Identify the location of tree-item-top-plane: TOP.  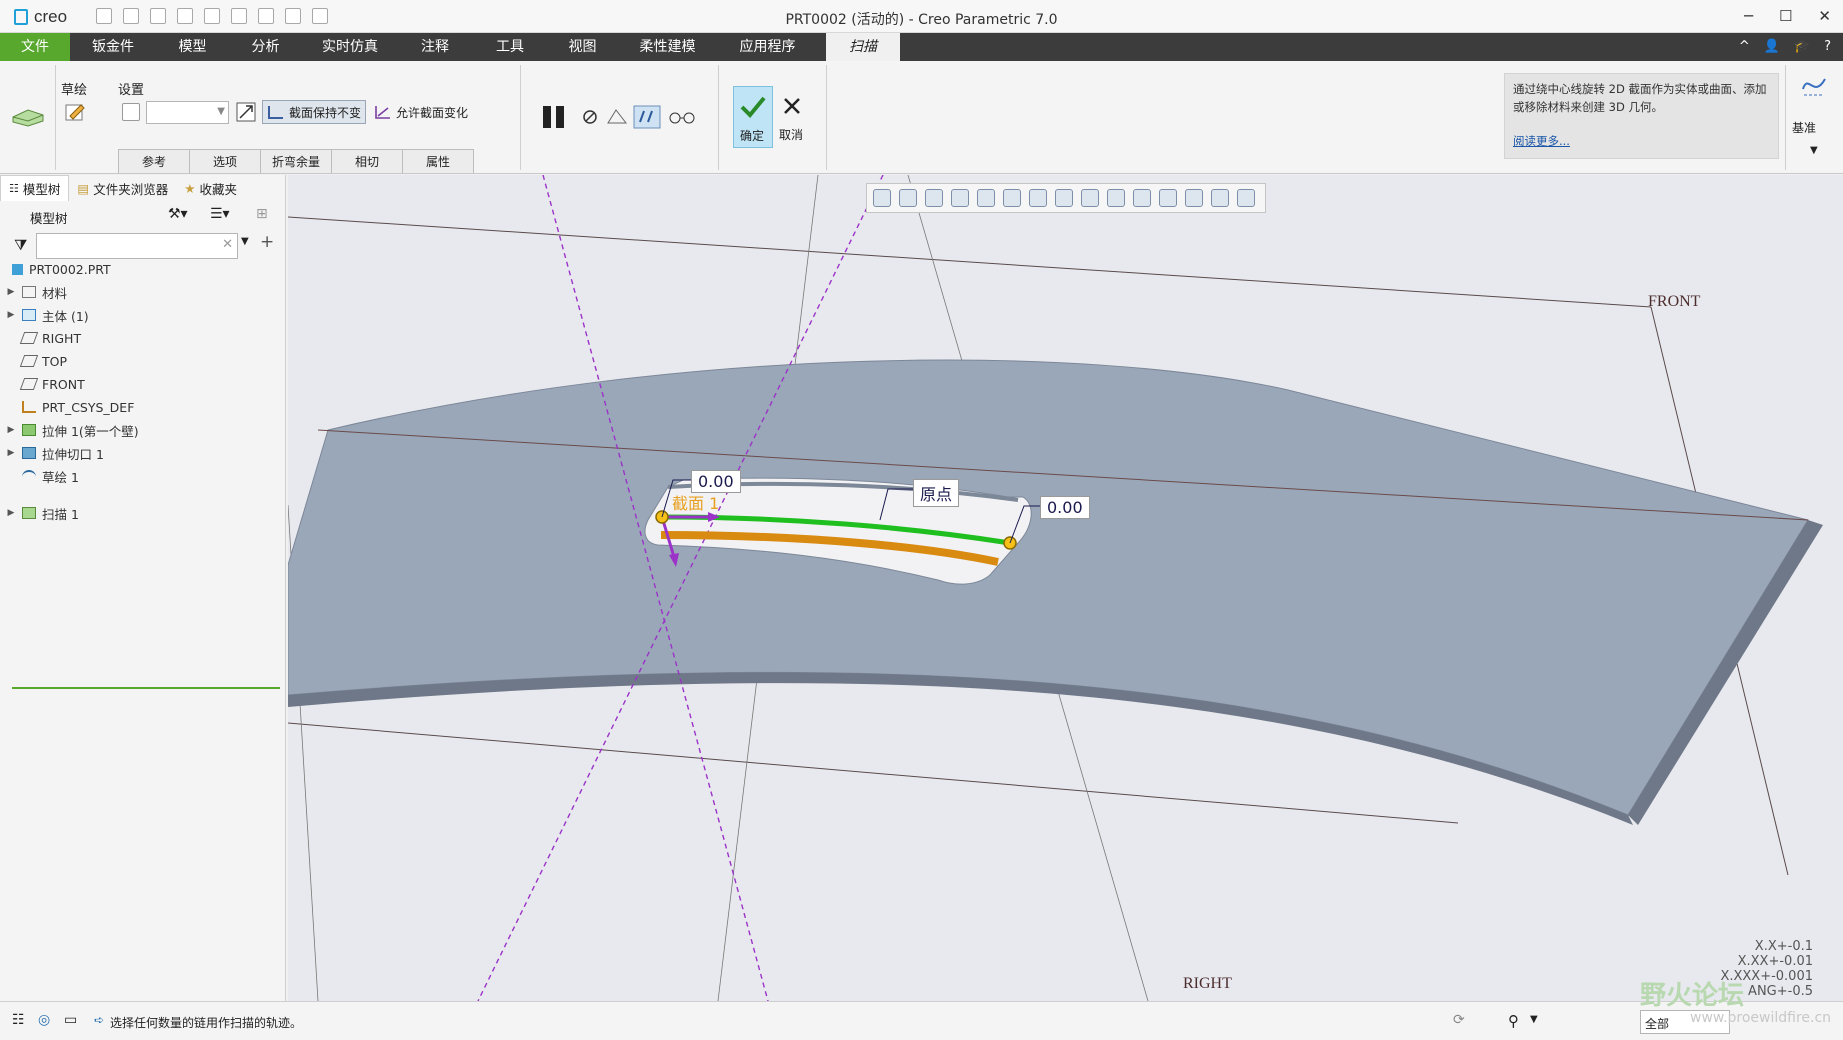
(33, 361).